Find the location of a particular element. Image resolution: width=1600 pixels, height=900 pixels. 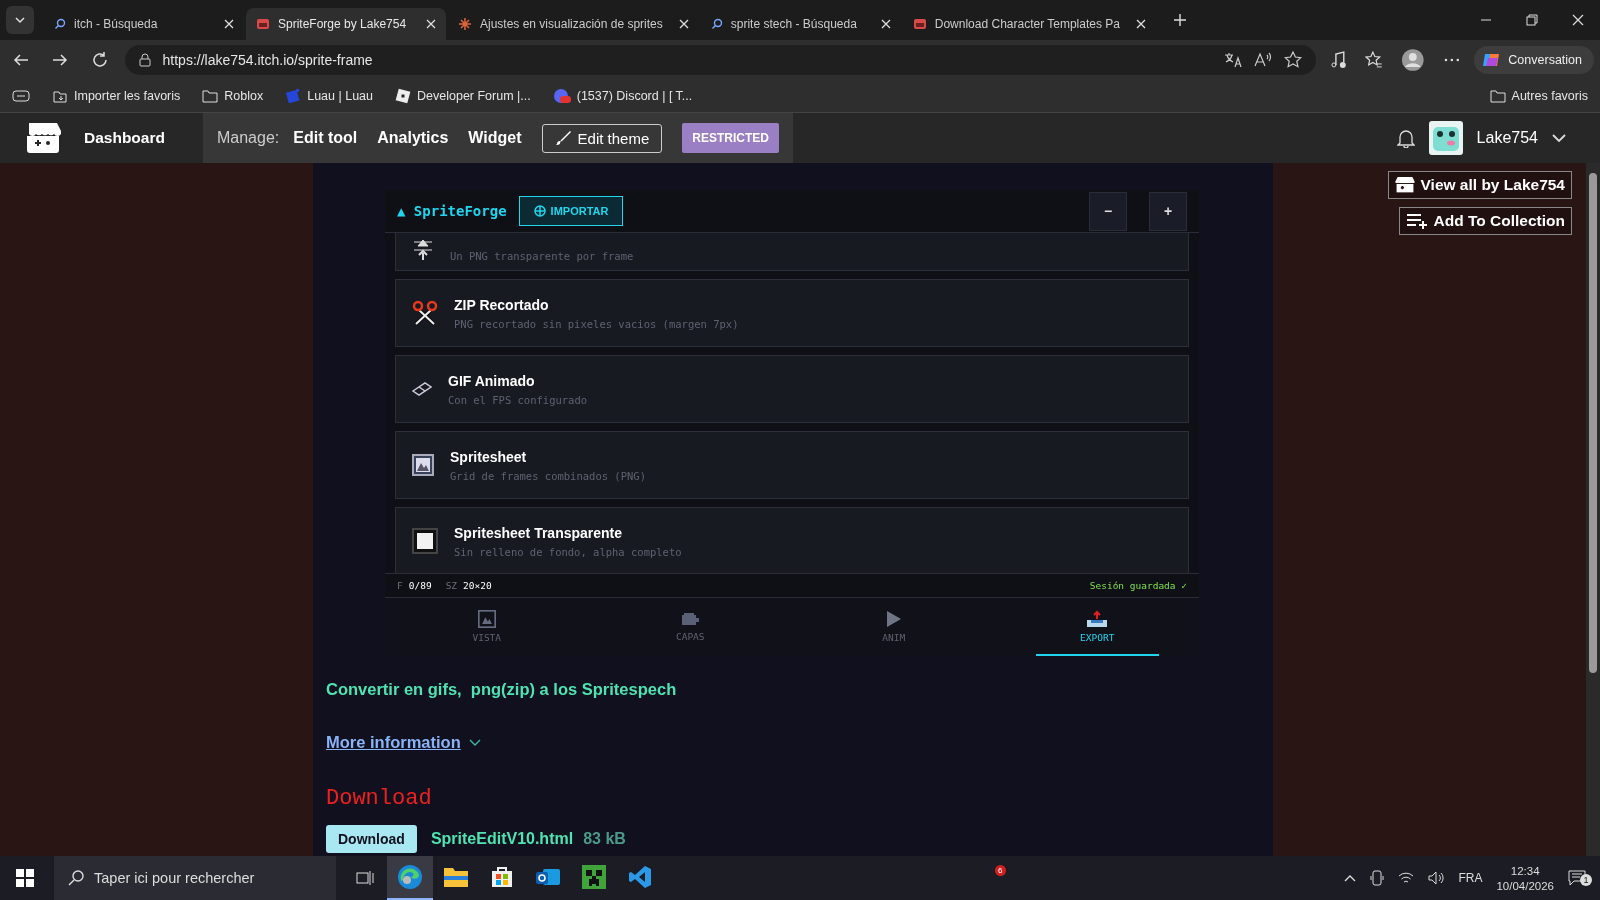

size-label: SZ is located at coordinates (451, 585).